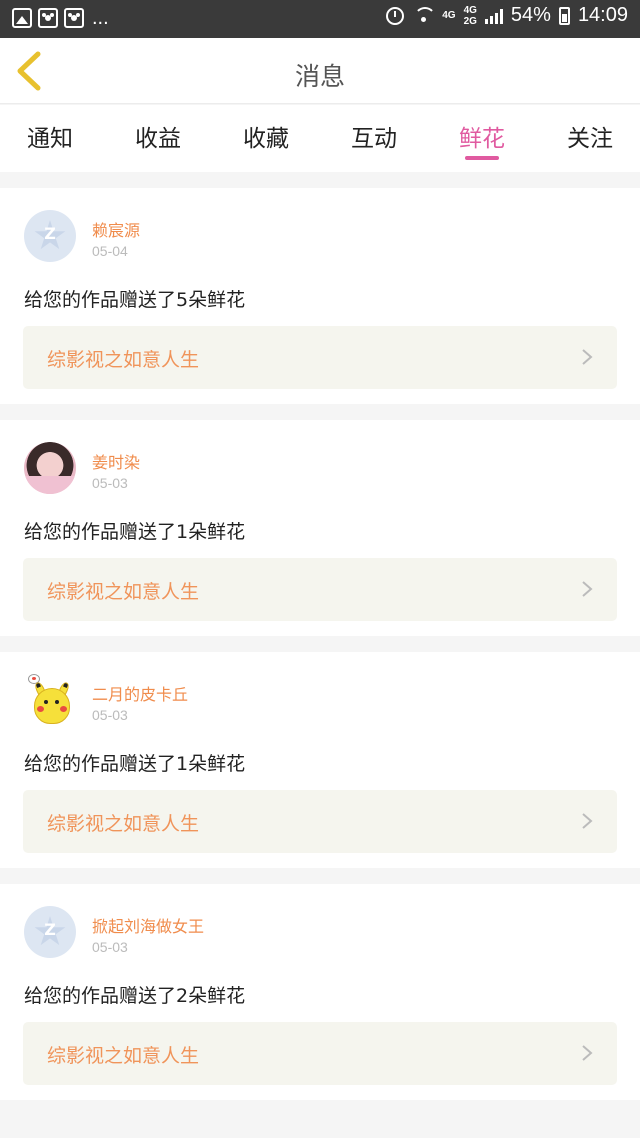 The width and height of the screenshot is (640, 1138). Describe the element at coordinates (320, 19) in the screenshot. I see `status-bar: ... 4G 4G 2G 54% 14:09` at that location.